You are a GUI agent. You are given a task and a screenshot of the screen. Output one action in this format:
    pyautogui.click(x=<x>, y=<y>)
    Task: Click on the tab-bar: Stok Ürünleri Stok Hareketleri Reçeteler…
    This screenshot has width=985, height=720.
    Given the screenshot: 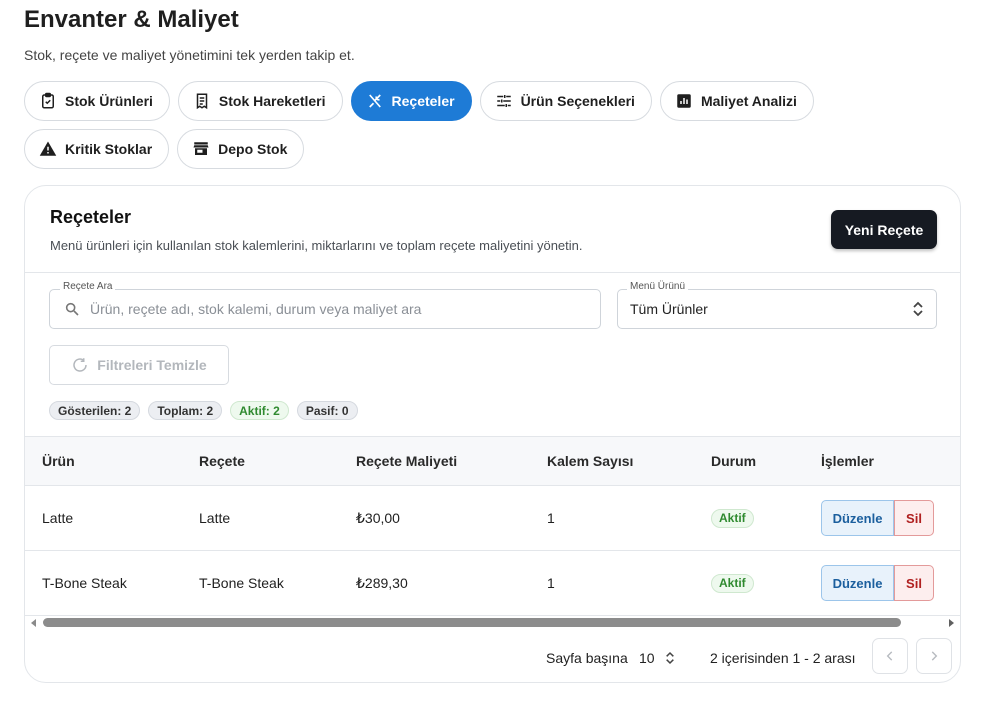 What is the action you would take?
    pyautogui.click(x=484, y=125)
    